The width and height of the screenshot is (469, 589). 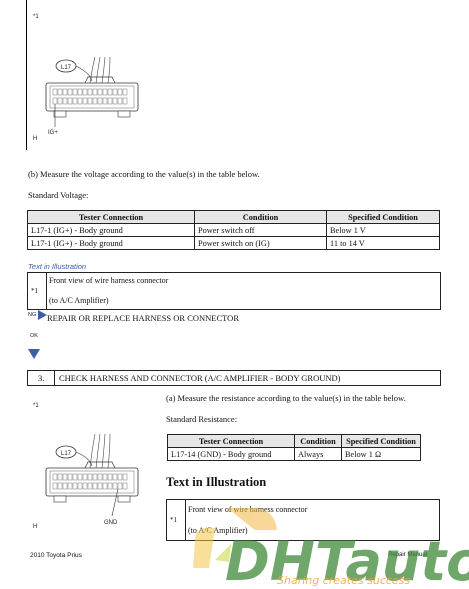 I want to click on ng-label: NG, so click(x=32, y=315).